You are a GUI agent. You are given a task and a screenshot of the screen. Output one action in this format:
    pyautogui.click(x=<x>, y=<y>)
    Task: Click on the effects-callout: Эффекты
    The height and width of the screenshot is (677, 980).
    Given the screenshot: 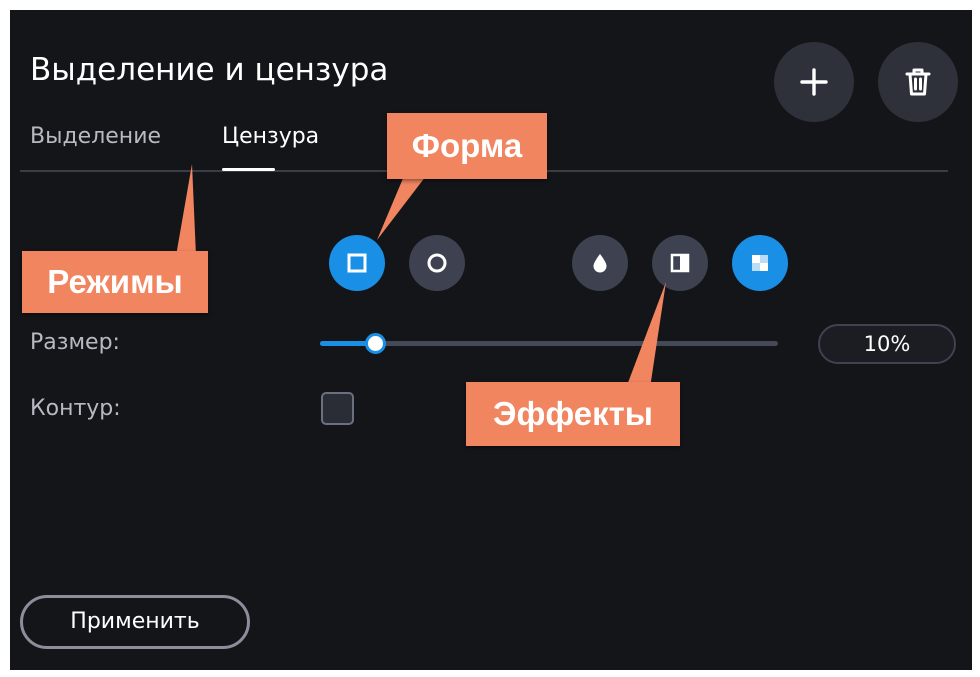 What is the action you would take?
    pyautogui.click(x=573, y=414)
    